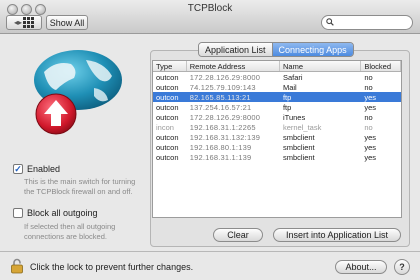  I want to click on titlebar: TCPBlock ◂▸ Show All, so click(210, 17).